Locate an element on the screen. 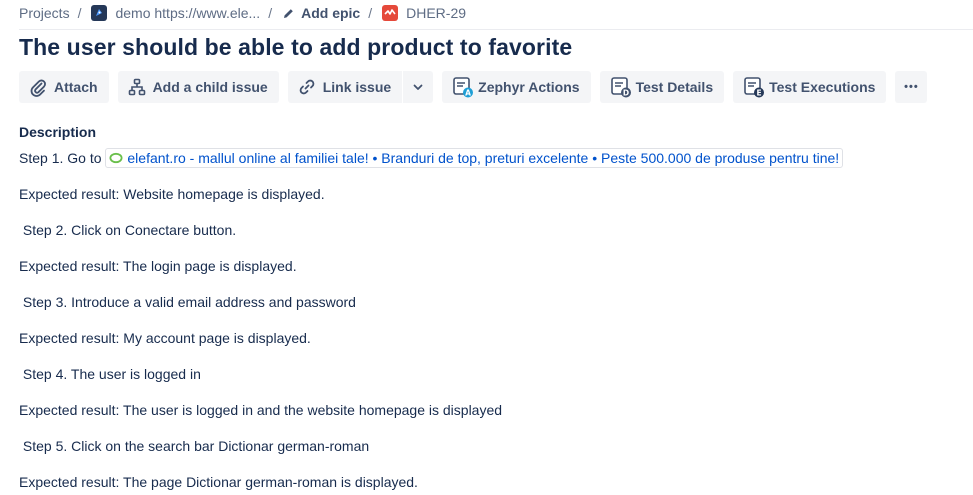 The height and width of the screenshot is (495, 973). link-icon is located at coordinates (307, 87).